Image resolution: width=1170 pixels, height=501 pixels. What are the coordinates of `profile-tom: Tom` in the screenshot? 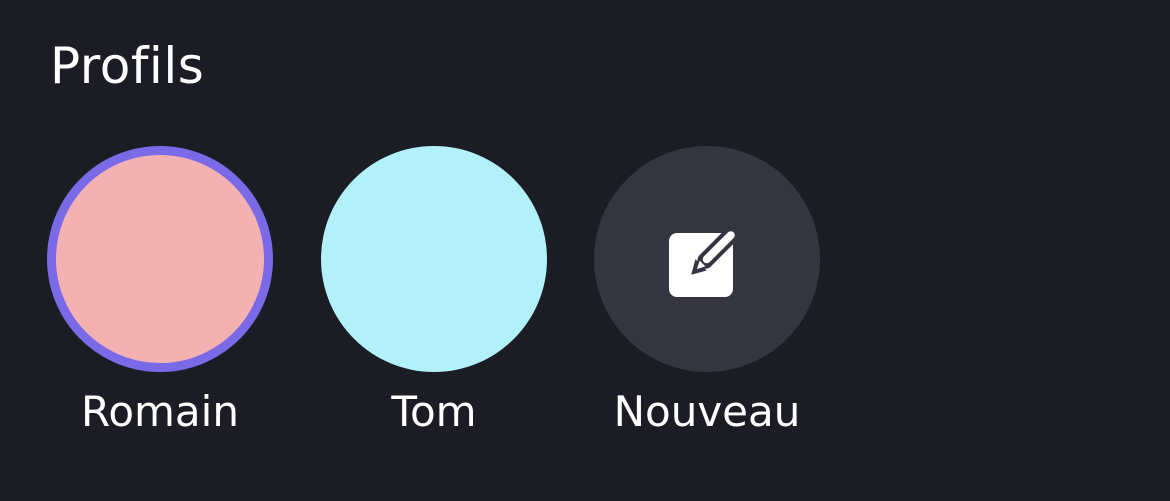 It's located at (434, 301).